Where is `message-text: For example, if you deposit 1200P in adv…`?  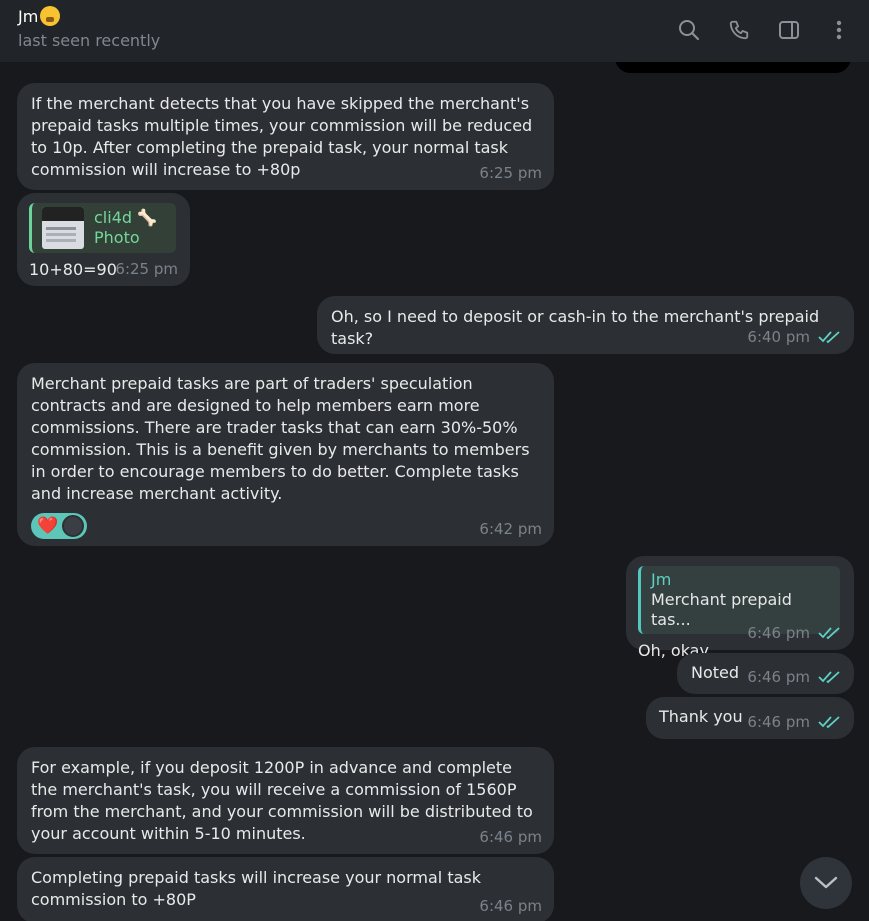
message-text: For example, if you deposit 1200P in adv… is located at coordinates (284, 800).